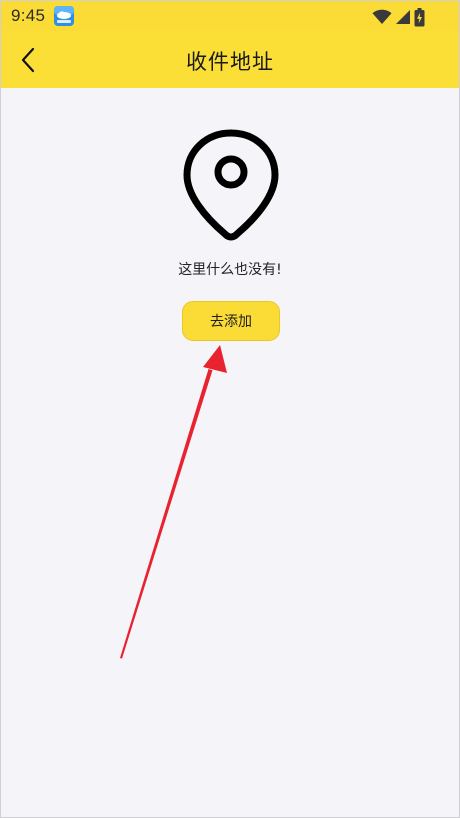 The image size is (460, 818). I want to click on battery-charging-icon, so click(419, 16).